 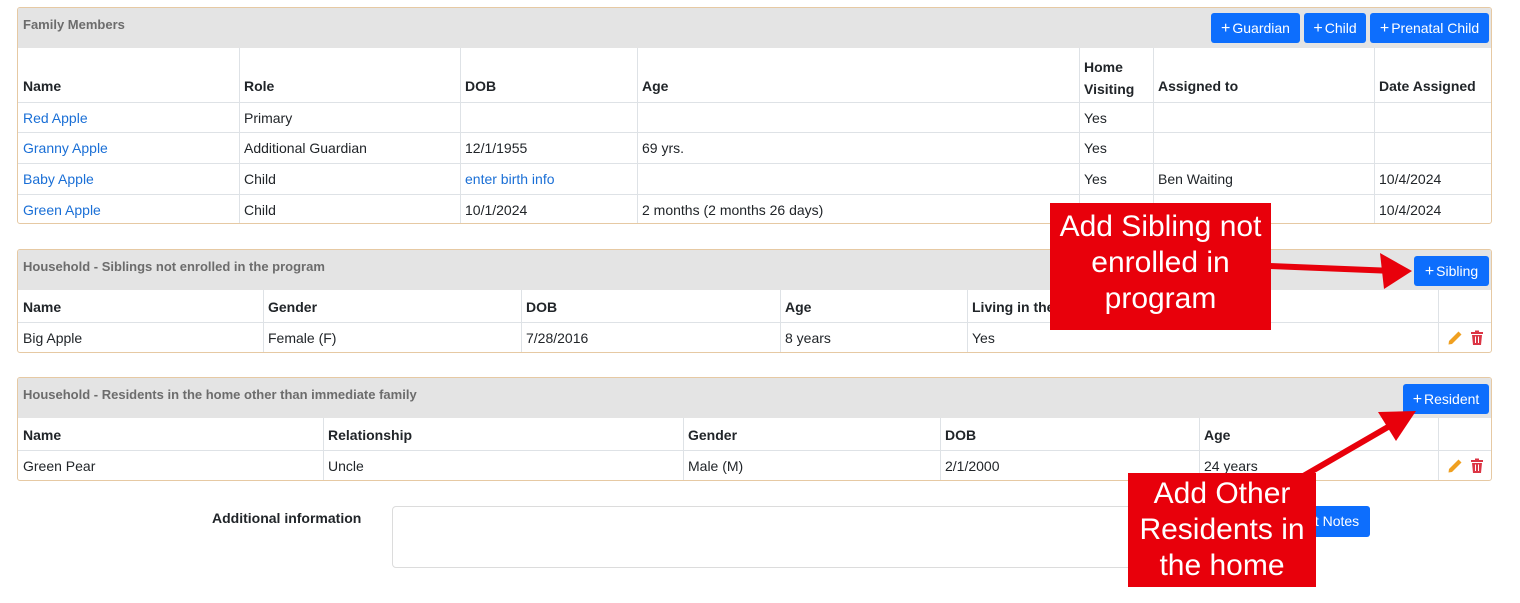 I want to click on header-date-assigned: Date Assigned, so click(x=1427, y=86).